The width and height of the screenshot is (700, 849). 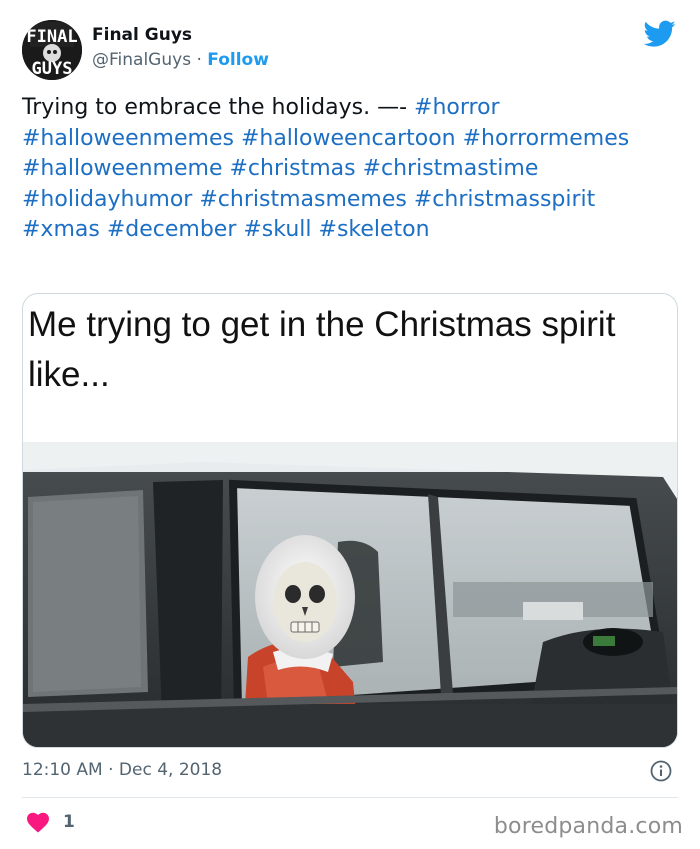 I want to click on follow-button: Follow, so click(x=238, y=60).